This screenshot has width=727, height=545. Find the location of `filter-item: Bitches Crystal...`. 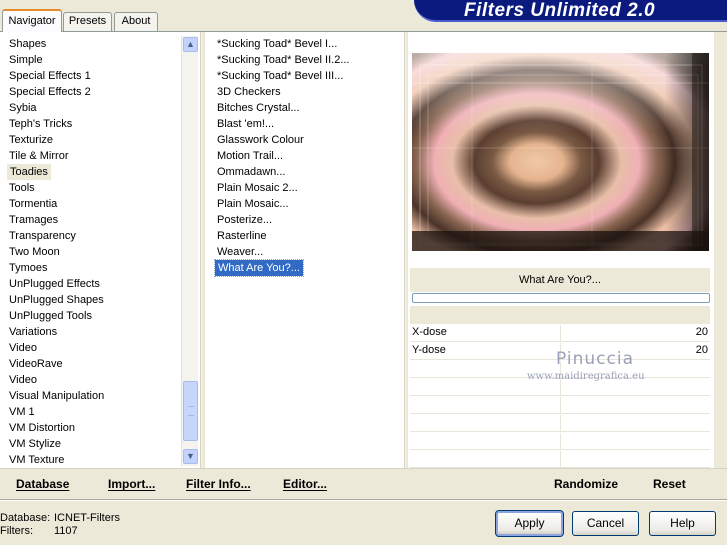

filter-item: Bitches Crystal... is located at coordinates (257, 108).